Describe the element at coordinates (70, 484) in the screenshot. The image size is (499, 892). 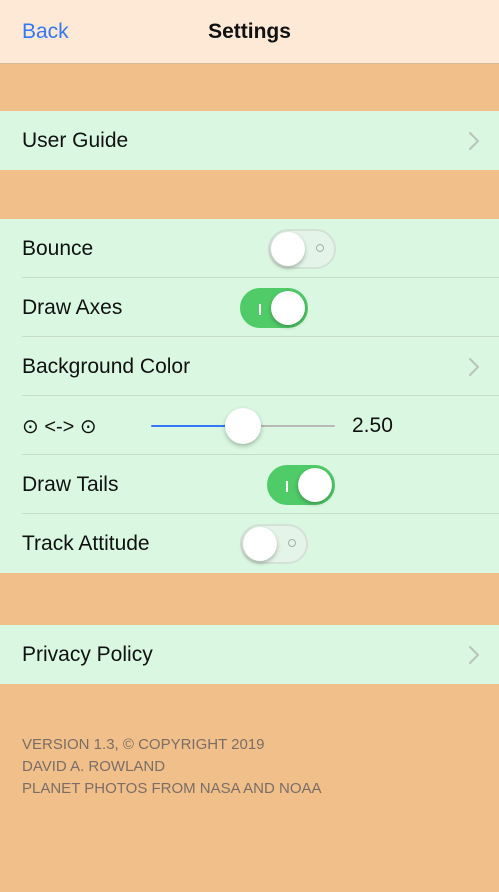
I see `draw-tails-label: Draw Tails` at that location.